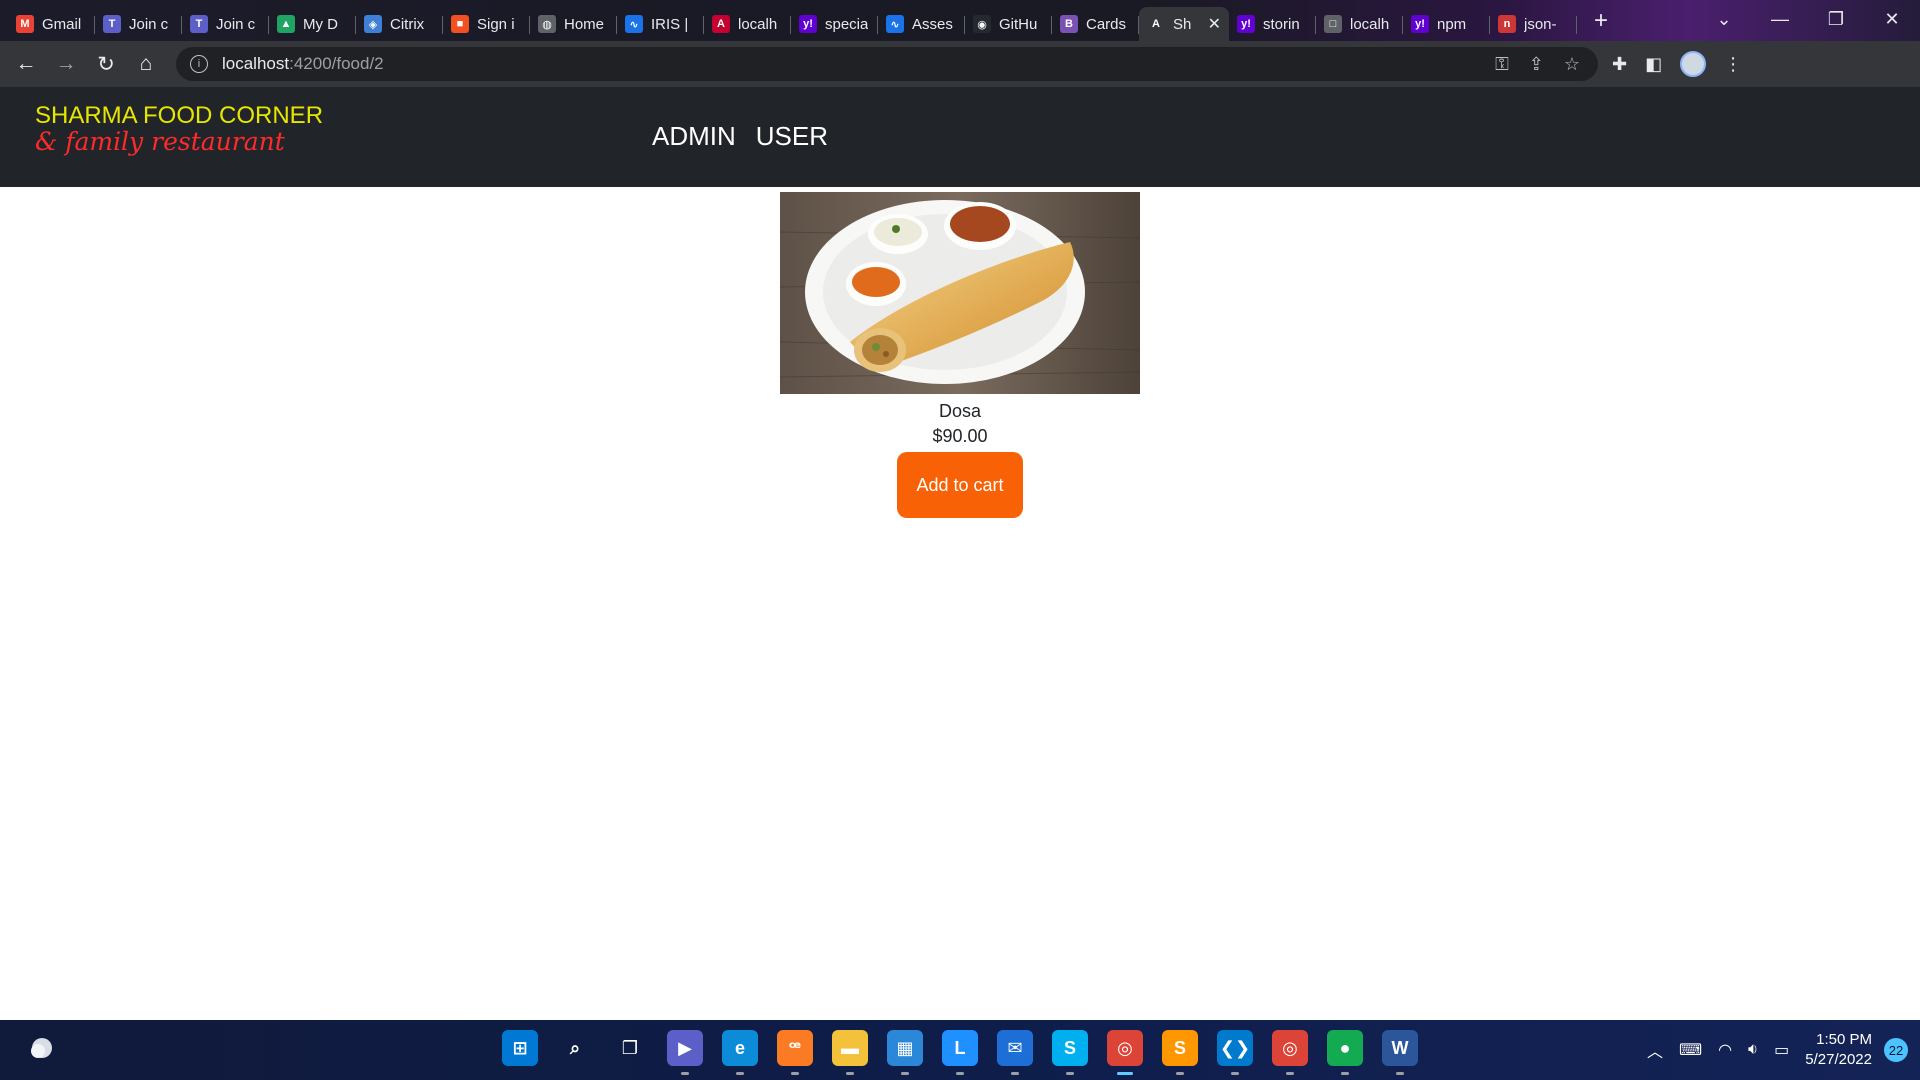 Image resolution: width=1920 pixels, height=1080 pixels. Describe the element at coordinates (584, 24) in the screenshot. I see `tab-title: Home` at that location.